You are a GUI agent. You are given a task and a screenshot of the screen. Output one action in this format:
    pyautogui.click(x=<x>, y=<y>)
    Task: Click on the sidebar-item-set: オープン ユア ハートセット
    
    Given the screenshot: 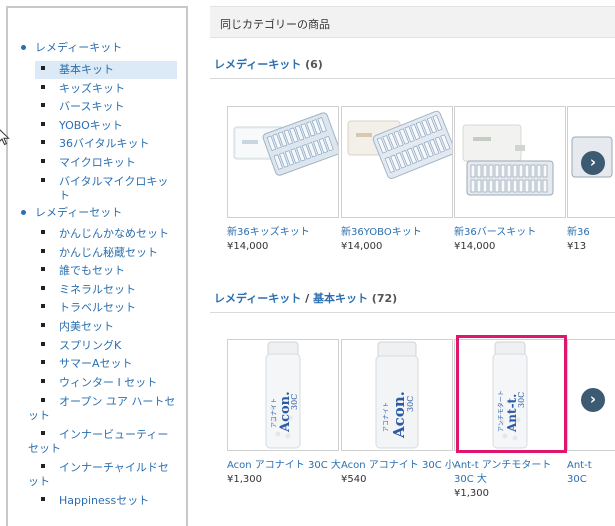 What is the action you would take?
    pyautogui.click(x=103, y=409)
    